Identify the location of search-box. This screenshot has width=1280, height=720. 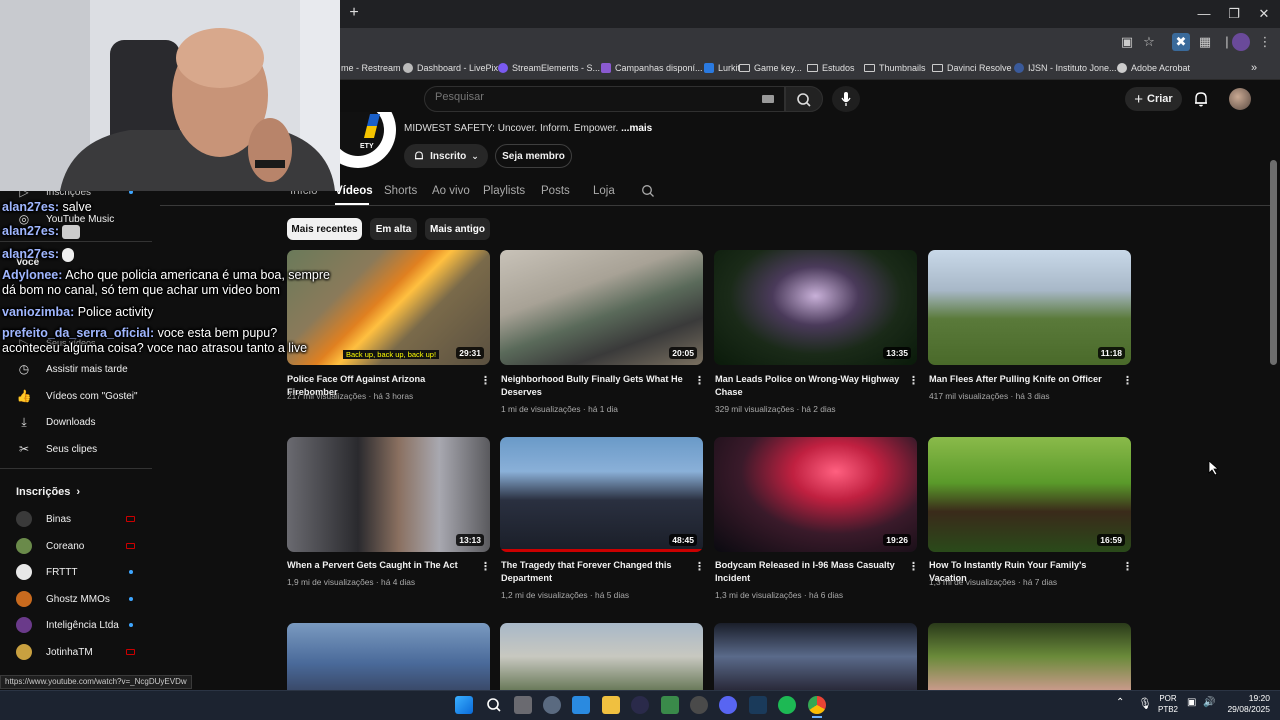
(604, 99).